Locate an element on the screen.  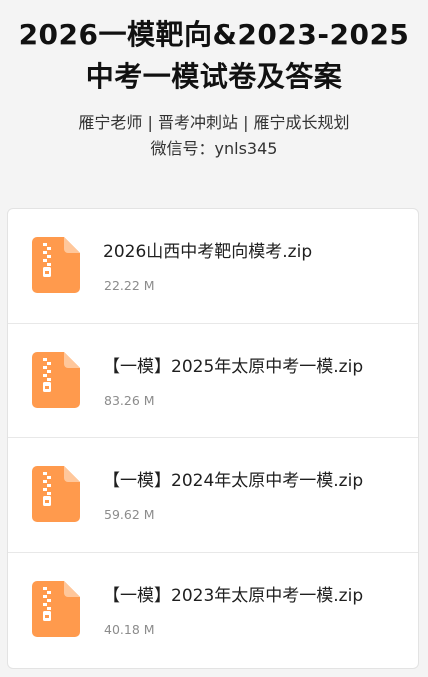
file-size: 59.62 M is located at coordinates (129, 514).